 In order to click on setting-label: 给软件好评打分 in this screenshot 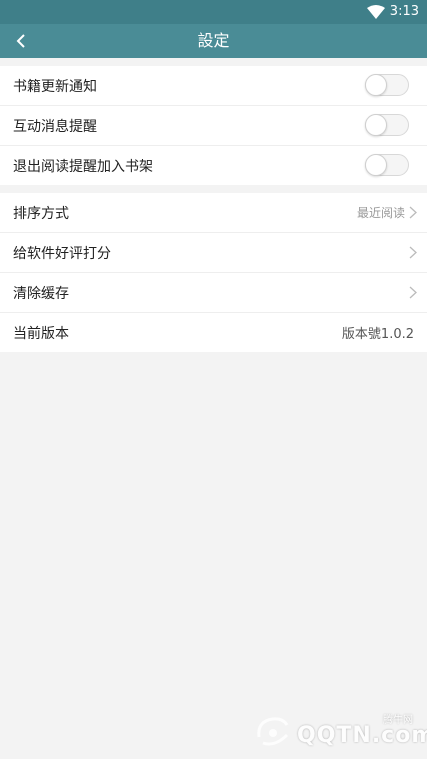, I will do `click(62, 253)`.